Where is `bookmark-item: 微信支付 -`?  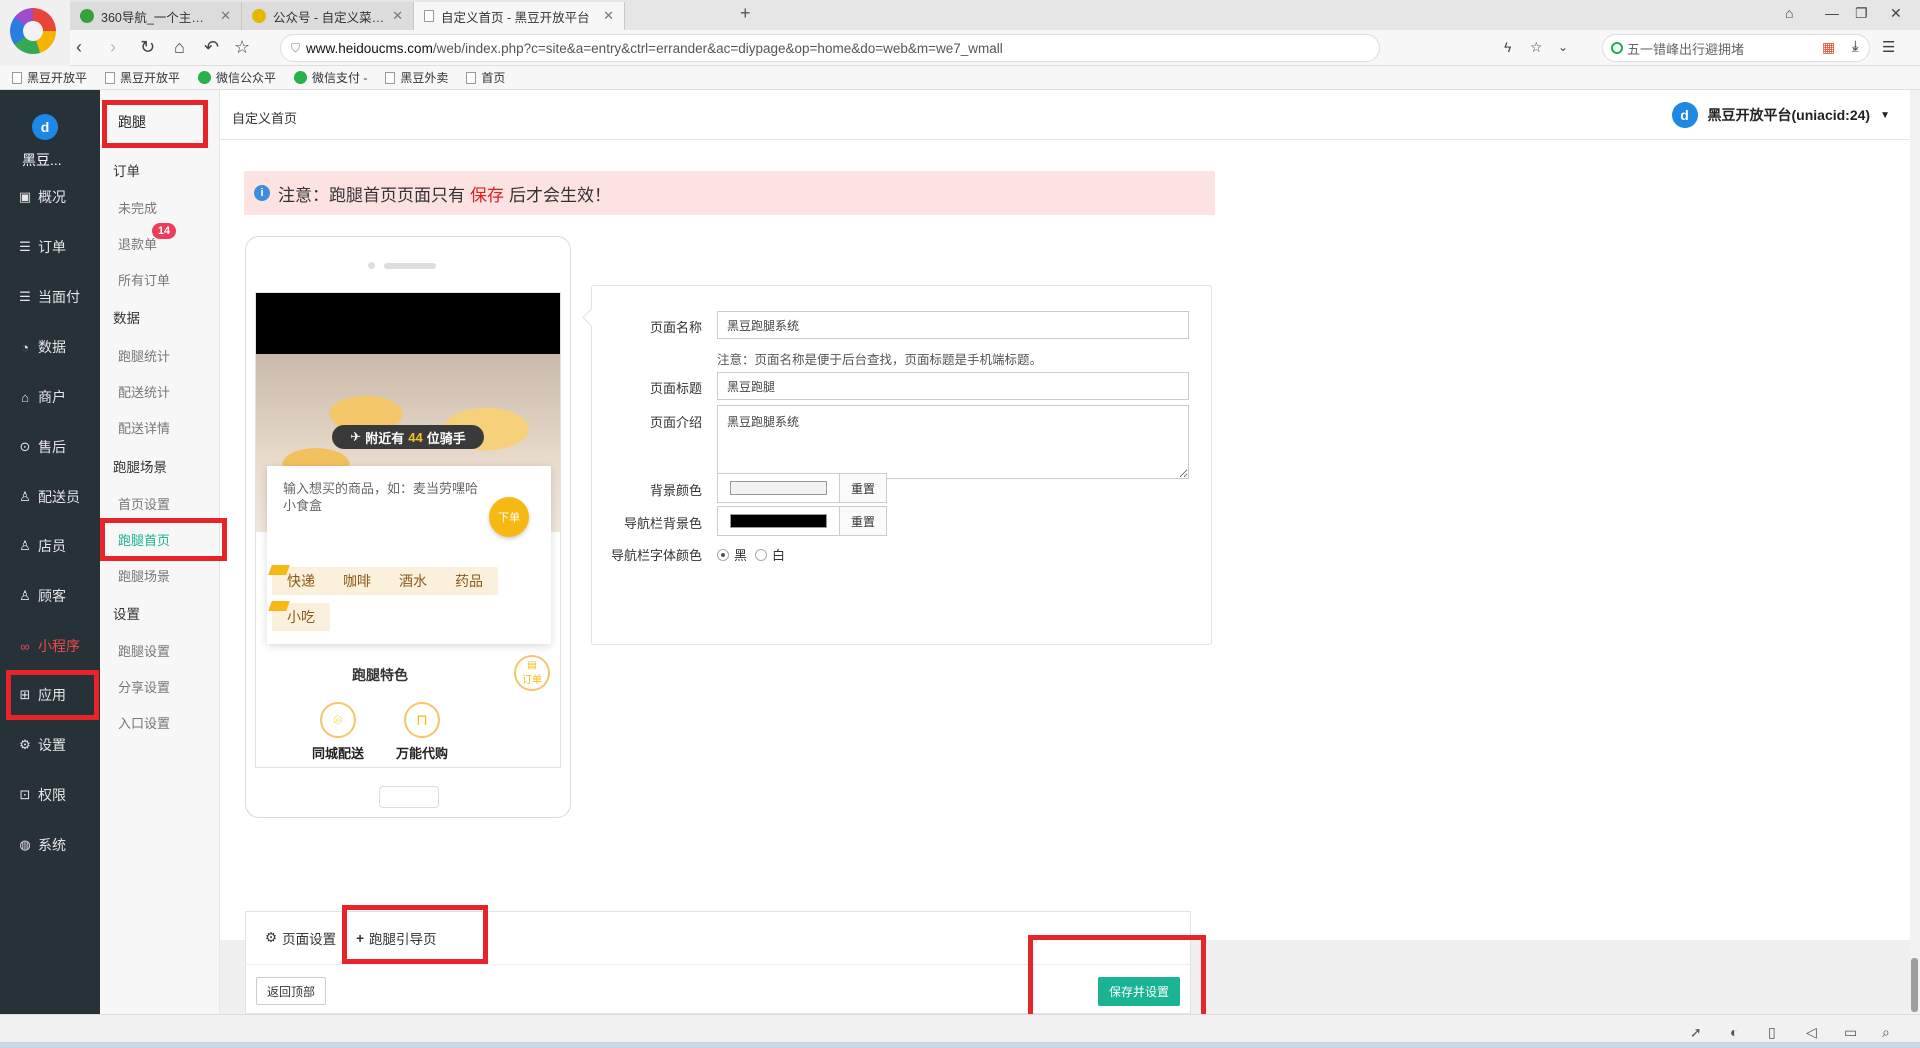 bookmark-item: 微信支付 - is located at coordinates (330, 77).